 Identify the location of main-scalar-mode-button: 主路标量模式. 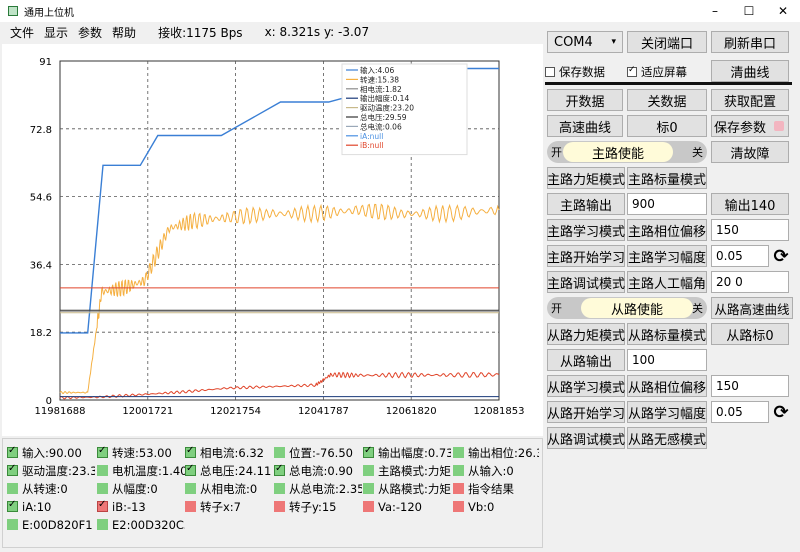
(667, 178).